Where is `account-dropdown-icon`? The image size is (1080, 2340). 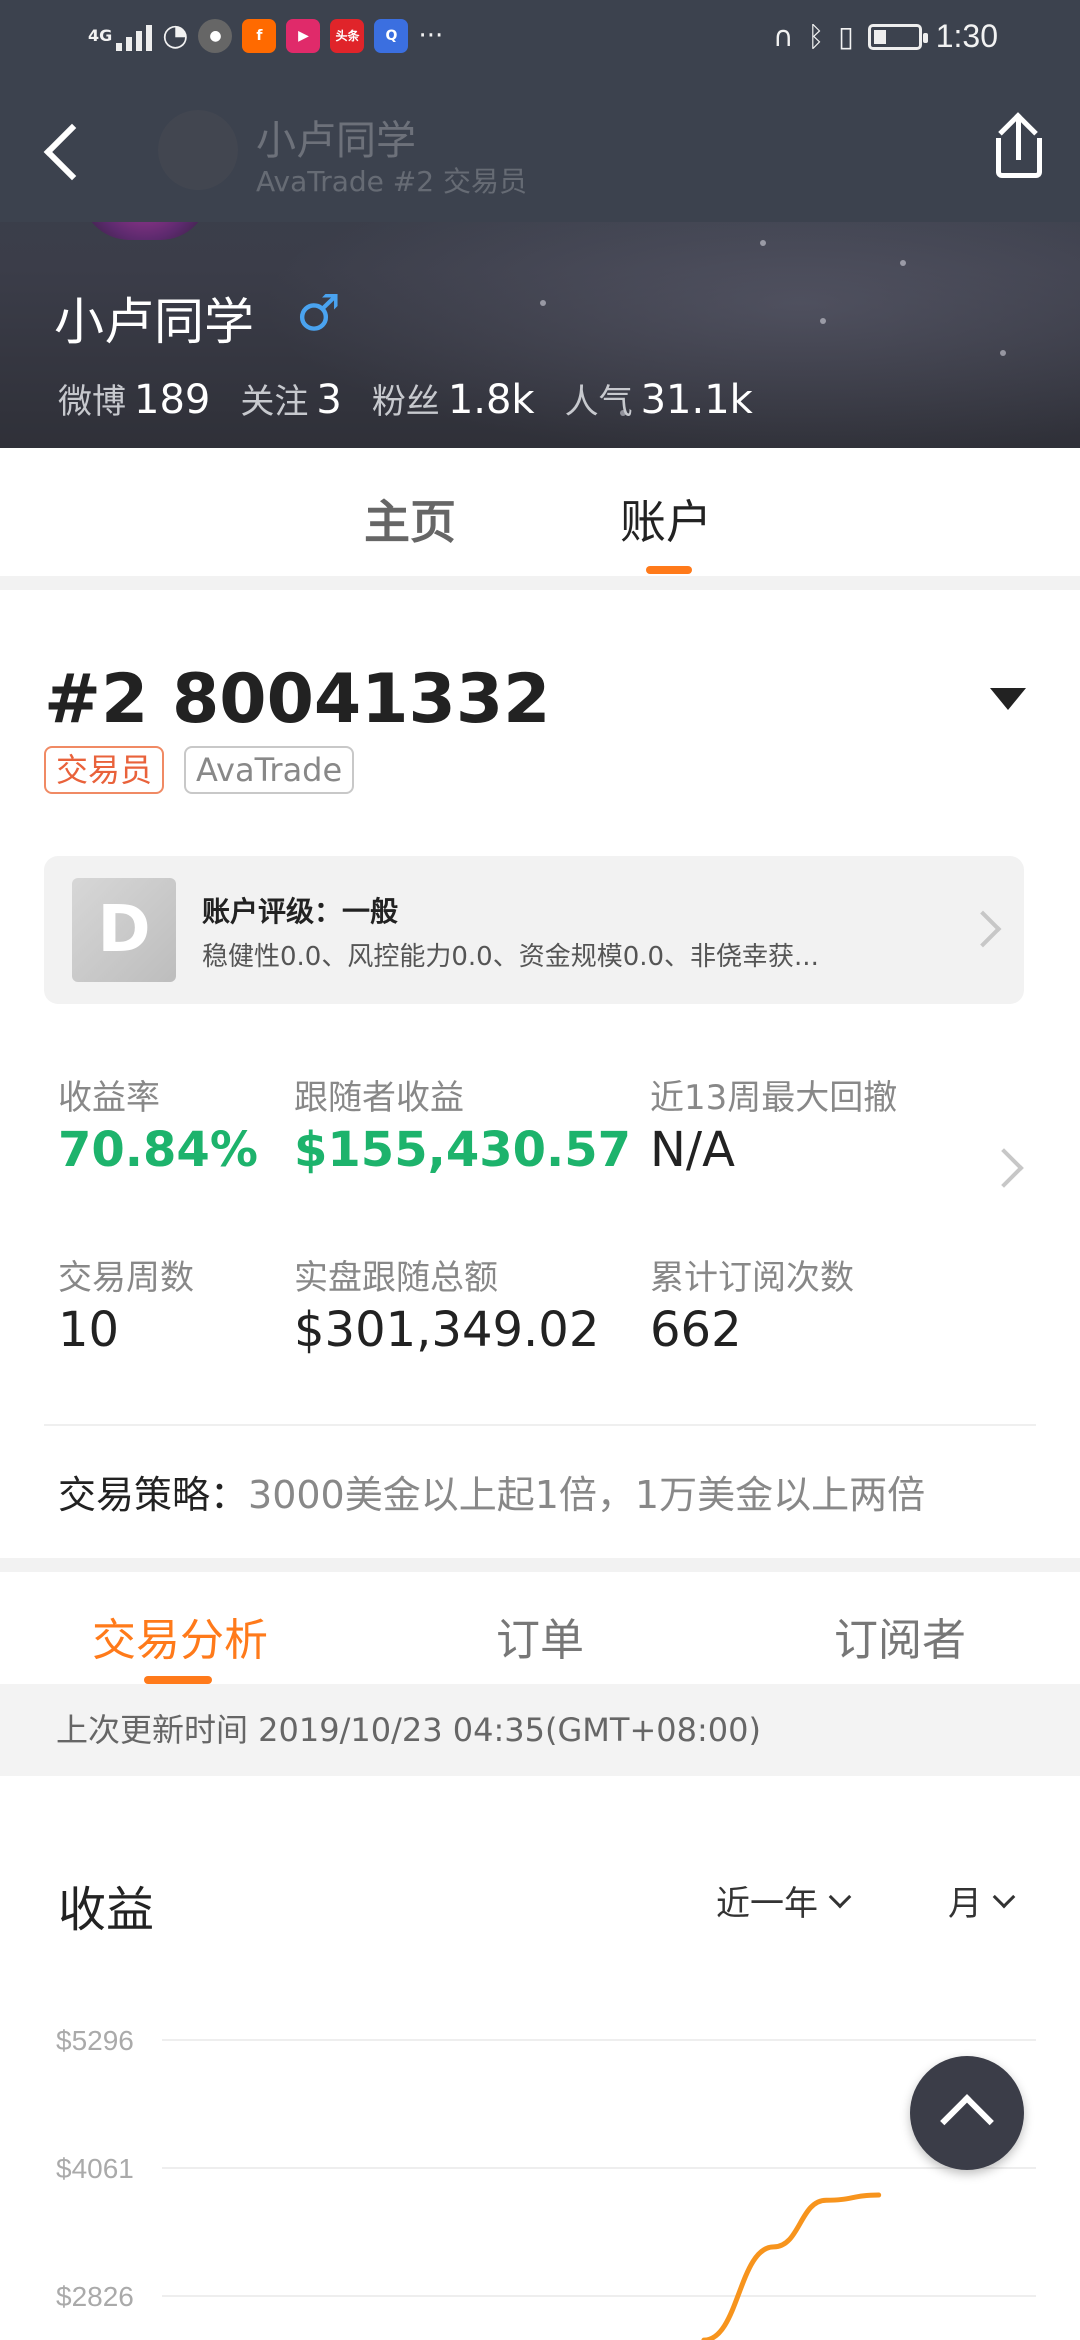 account-dropdown-icon is located at coordinates (1008, 699).